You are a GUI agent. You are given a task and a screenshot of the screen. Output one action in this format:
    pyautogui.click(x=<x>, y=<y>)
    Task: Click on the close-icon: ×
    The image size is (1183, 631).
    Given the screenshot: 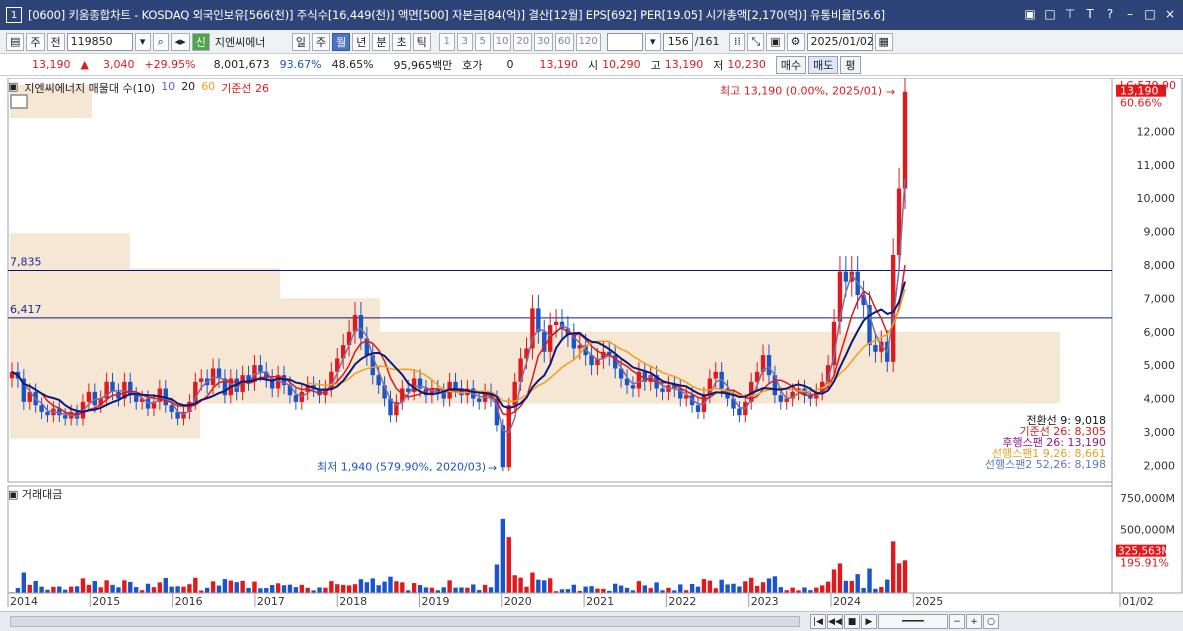 What is the action you would take?
    pyautogui.click(x=1170, y=14)
    